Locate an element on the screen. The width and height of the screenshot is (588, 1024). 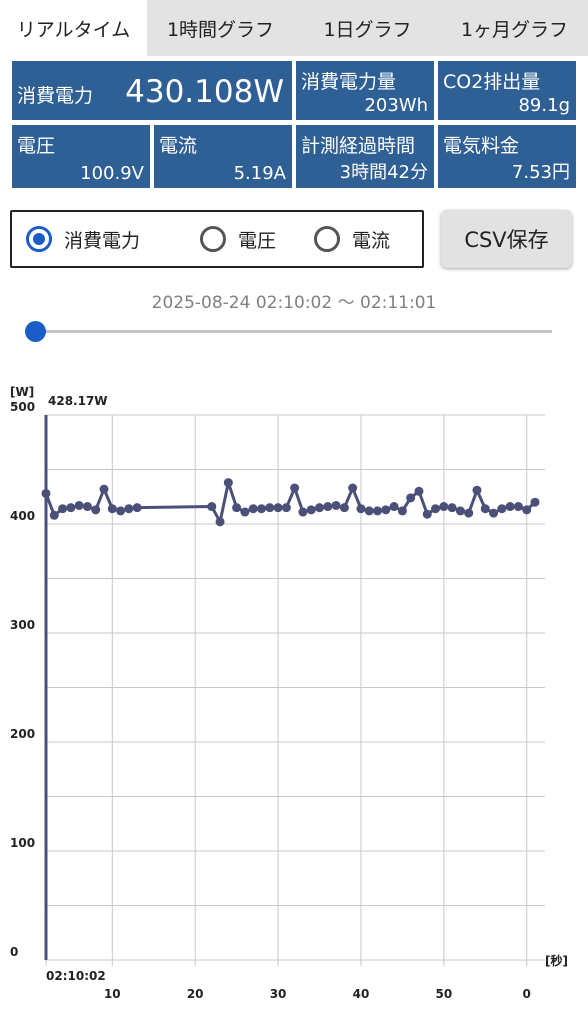
radio-current-label: 電流 is located at coordinates (371, 240).